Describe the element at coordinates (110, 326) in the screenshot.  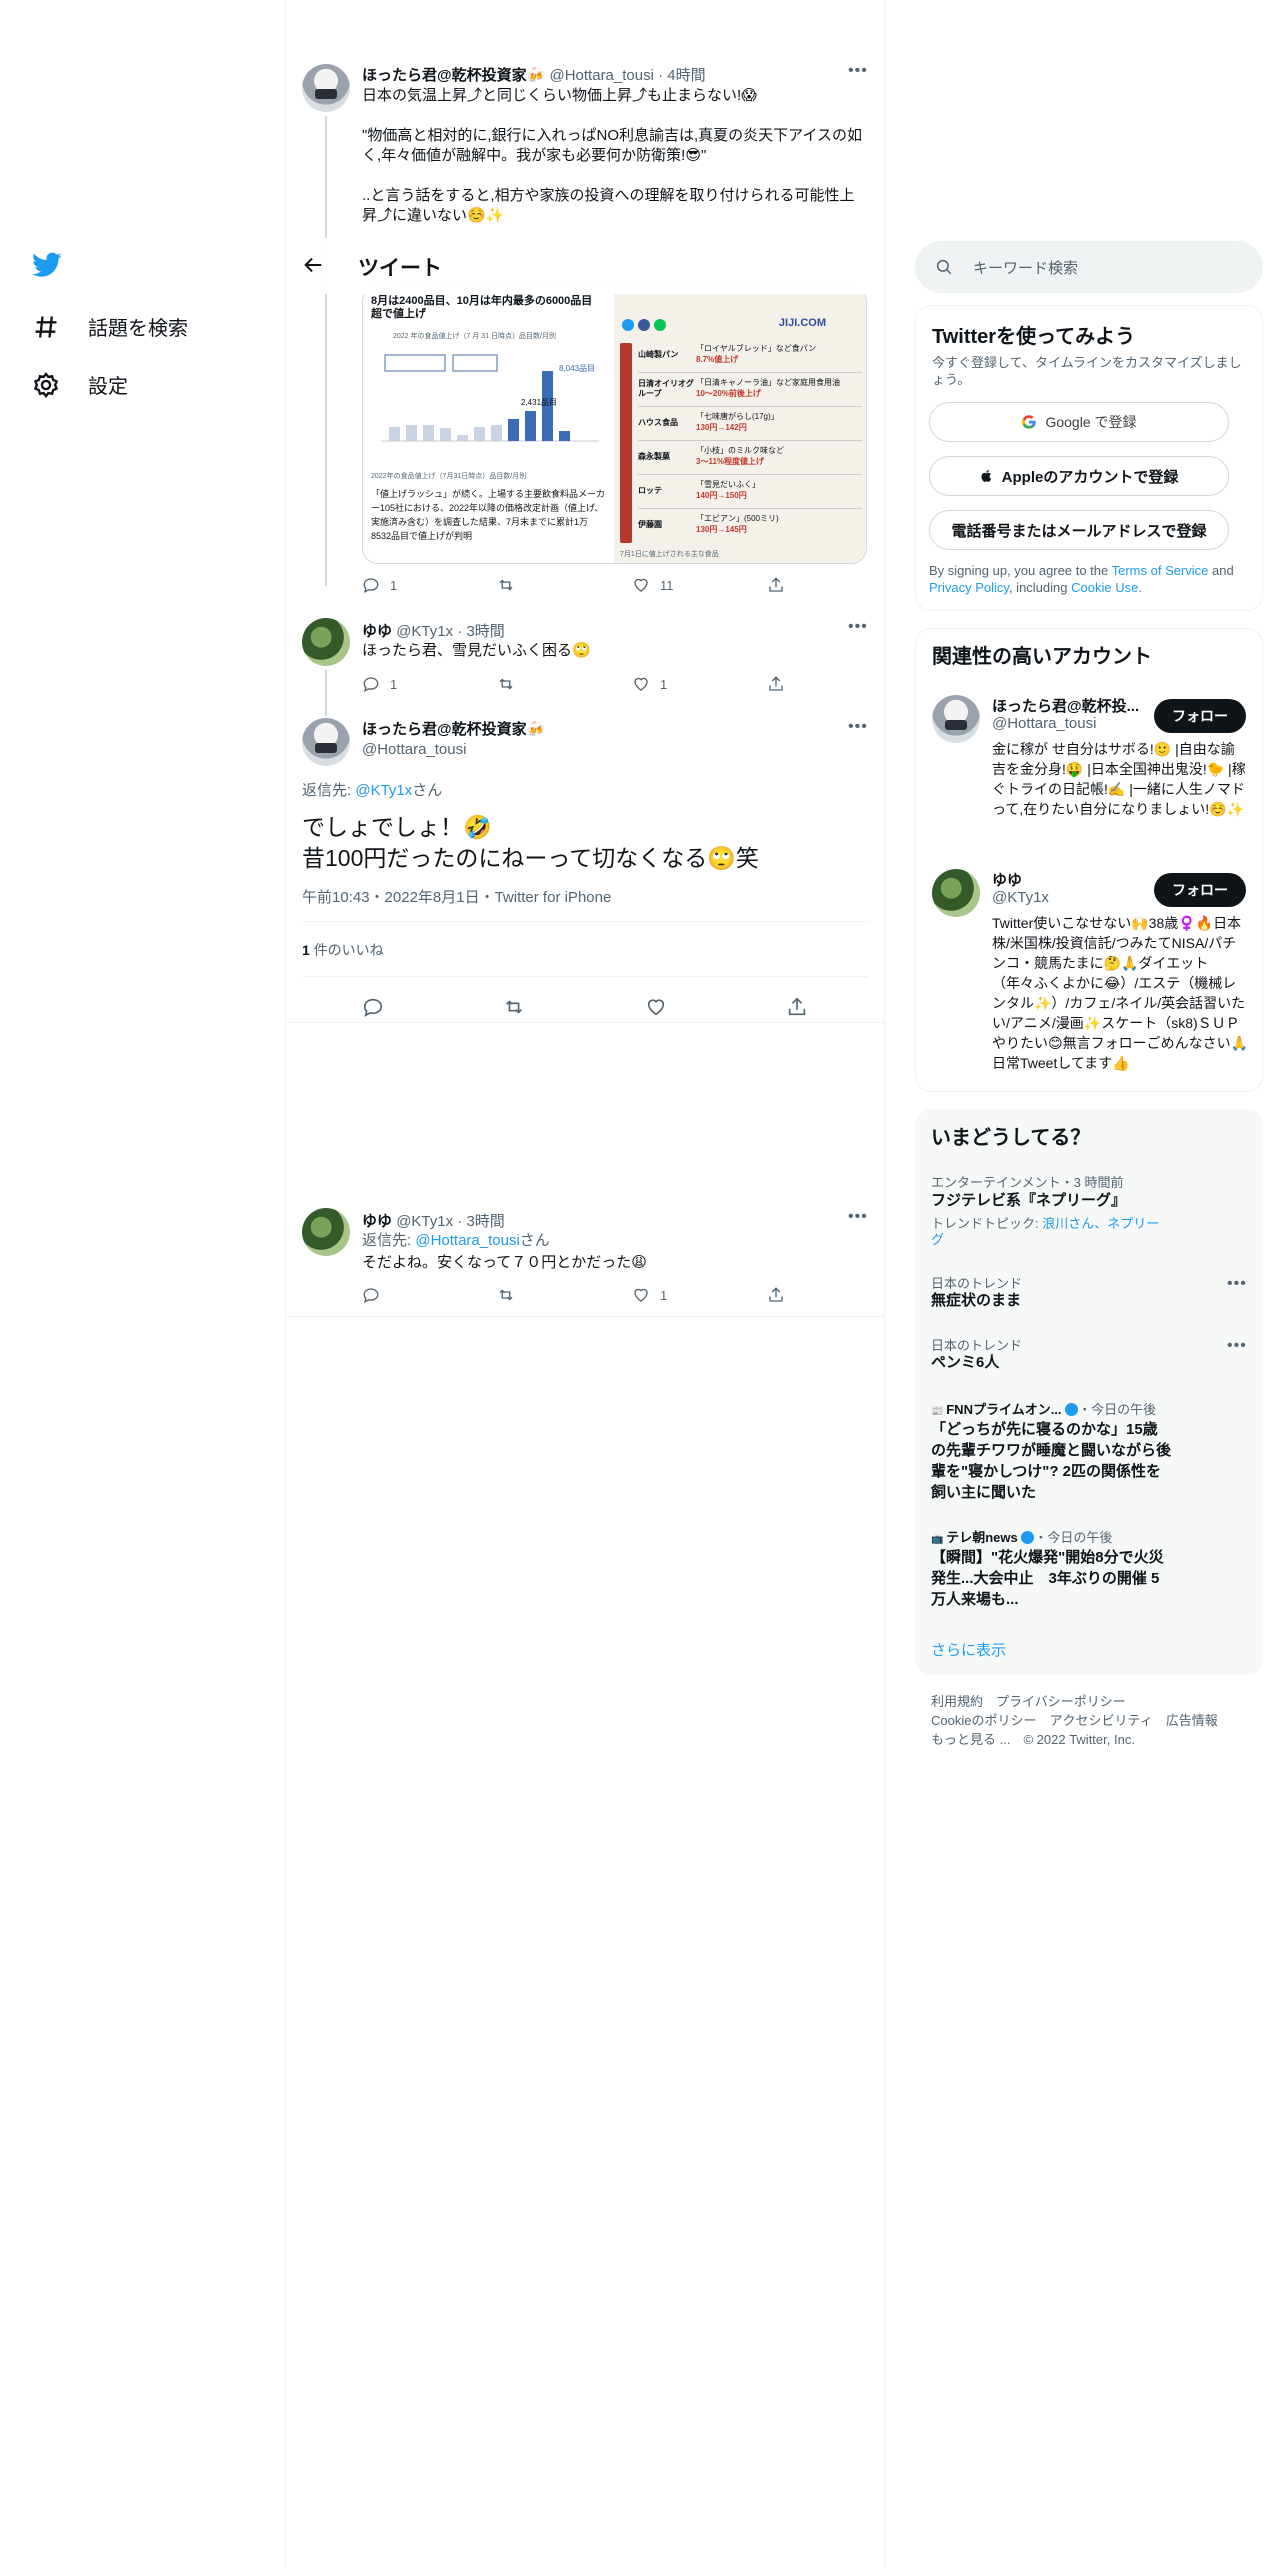
I see `nav-explore: 話題を検索` at that location.